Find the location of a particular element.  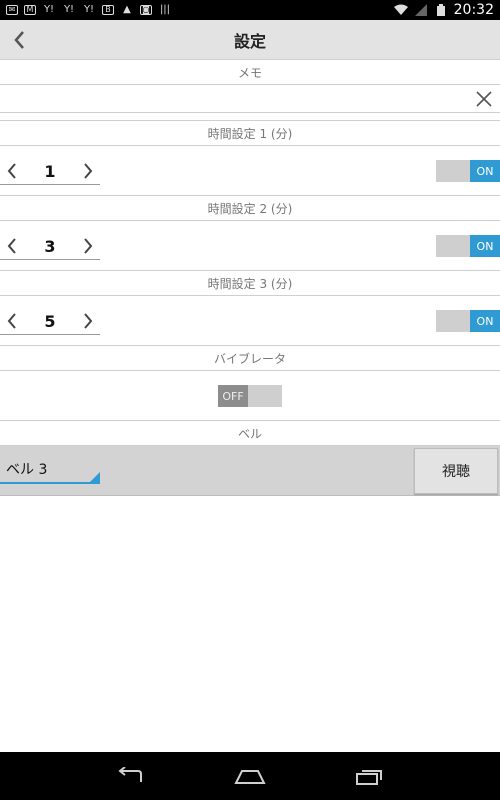

toggle-state: OFF is located at coordinates (233, 396).